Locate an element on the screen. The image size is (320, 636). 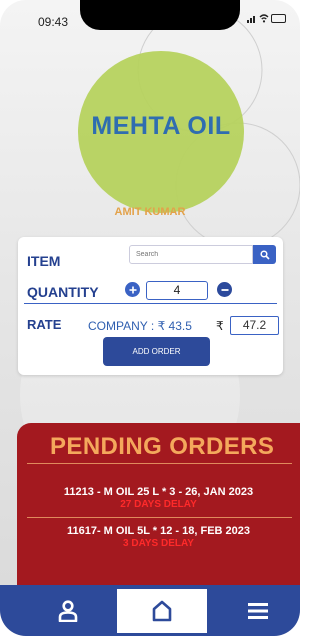
form-divider is located at coordinates (150, 303).